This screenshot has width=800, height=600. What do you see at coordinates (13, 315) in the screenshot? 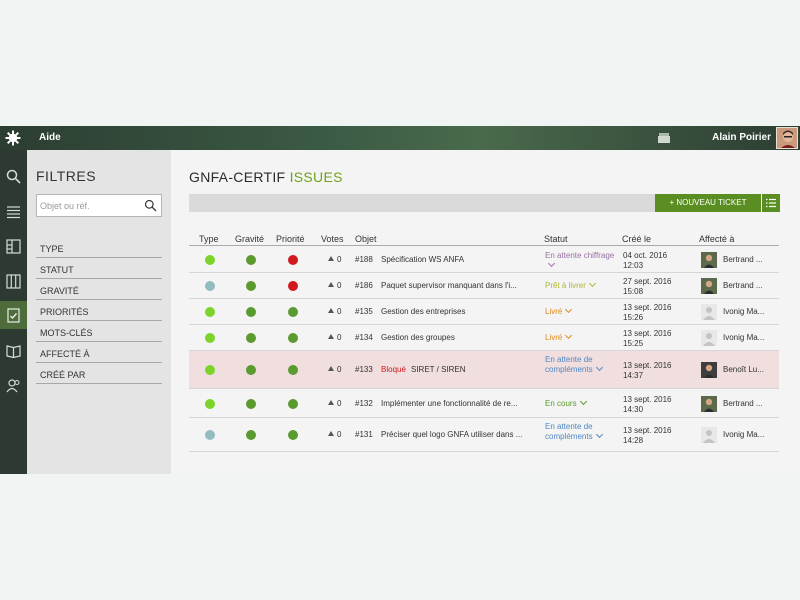
I see `rail-issues-button` at bounding box center [13, 315].